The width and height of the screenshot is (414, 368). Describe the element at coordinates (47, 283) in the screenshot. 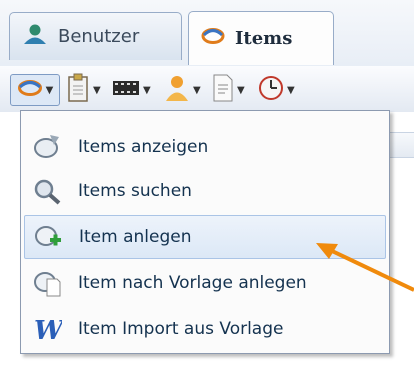

I see `template-icon` at that location.